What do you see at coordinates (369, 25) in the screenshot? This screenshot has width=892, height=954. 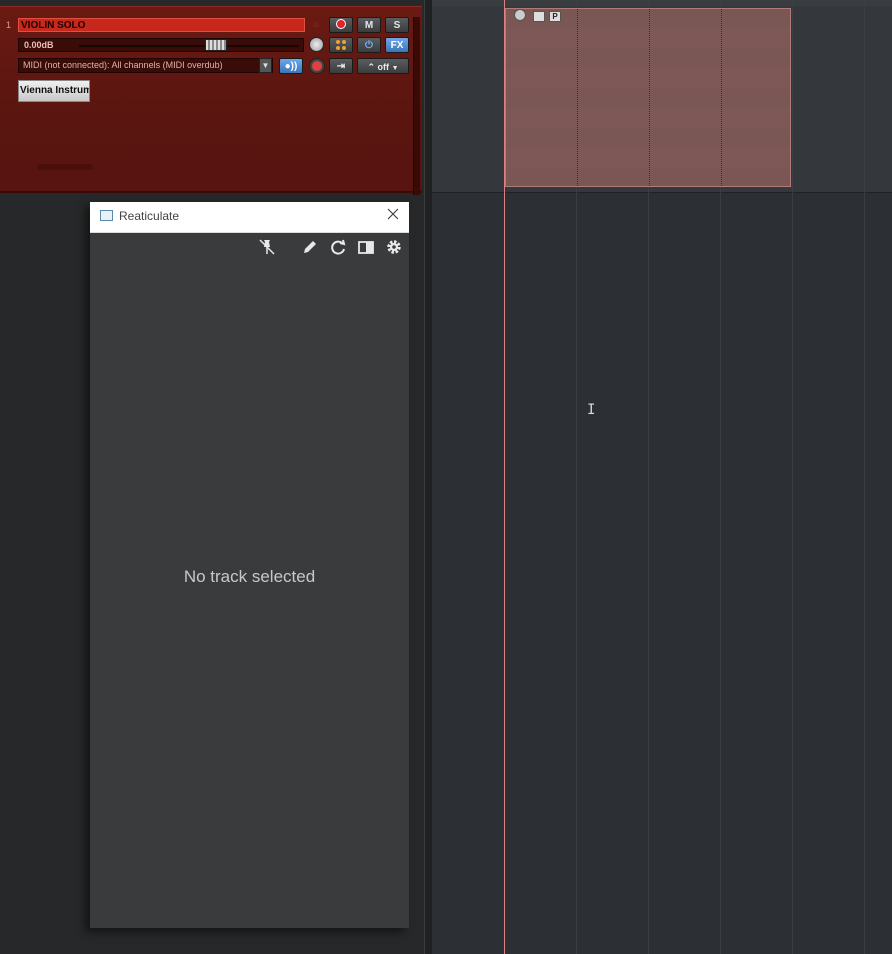 I see `mute-button: M` at bounding box center [369, 25].